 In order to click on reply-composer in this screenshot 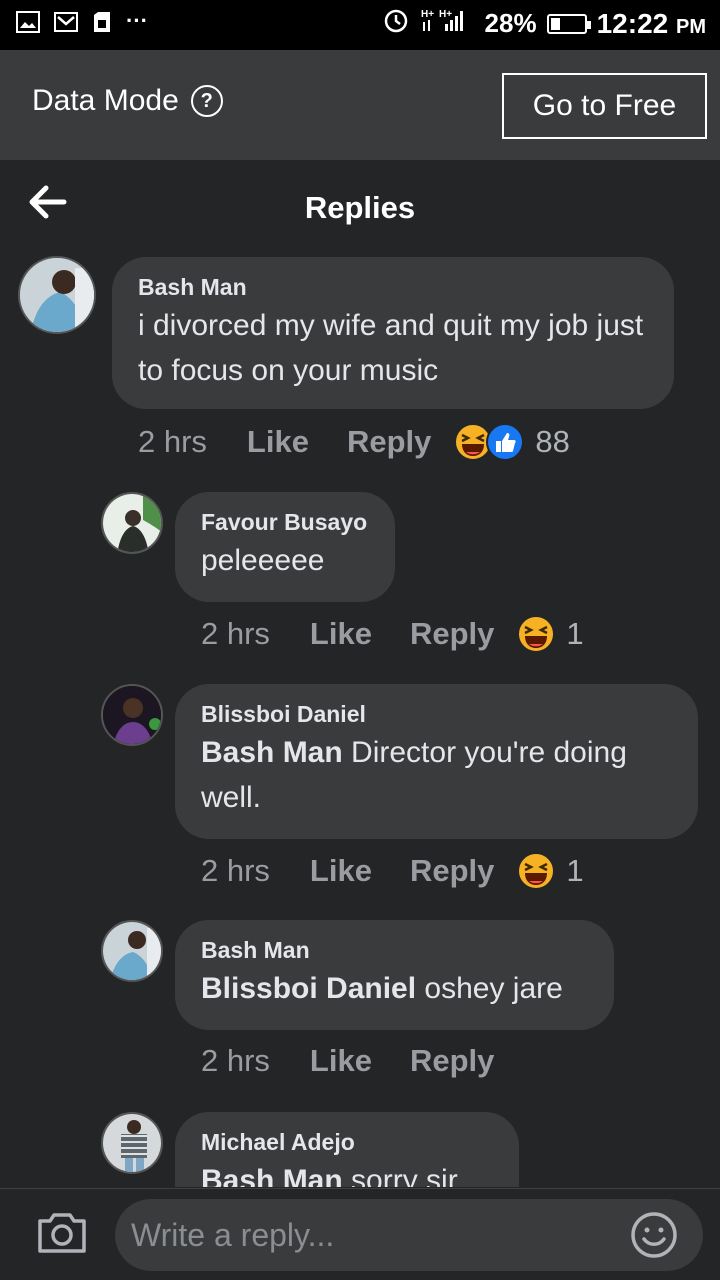, I will do `click(360, 1234)`.